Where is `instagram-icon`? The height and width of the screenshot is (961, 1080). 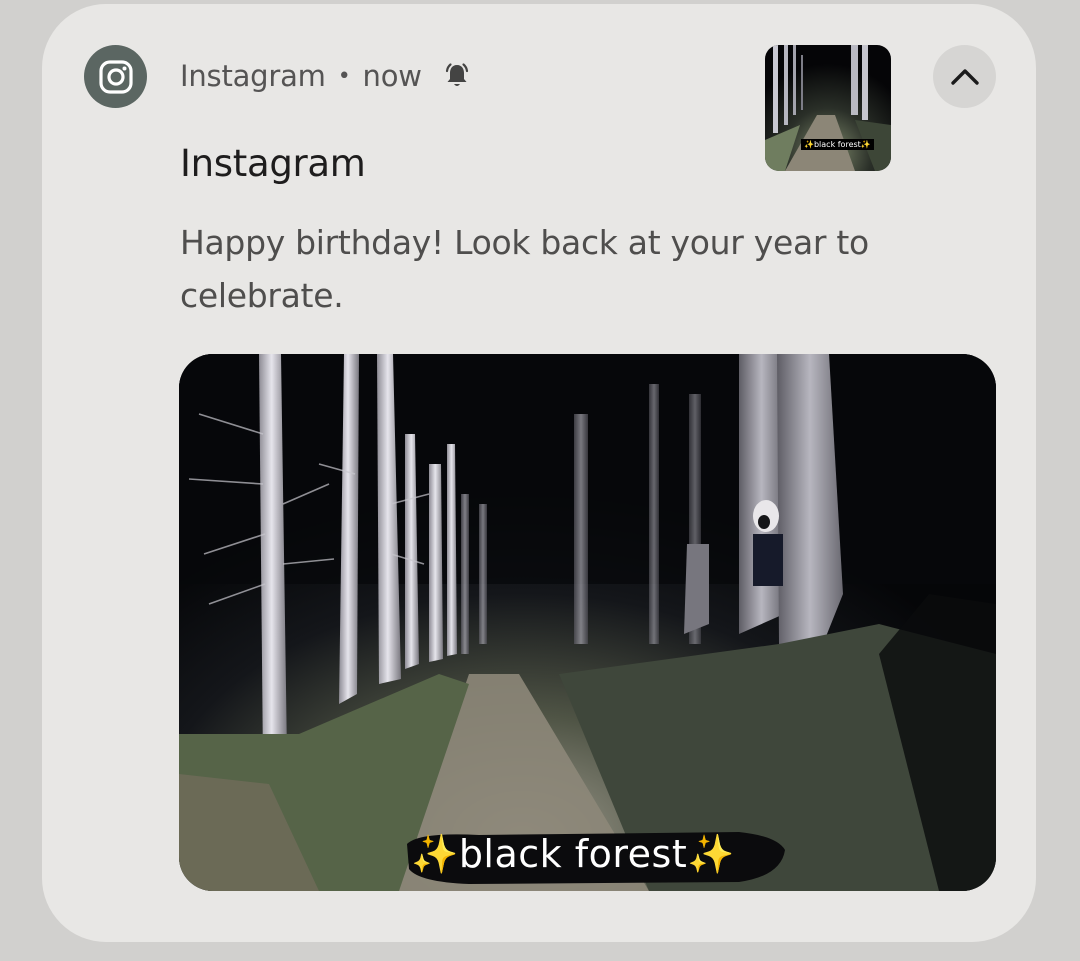 instagram-icon is located at coordinates (115, 76).